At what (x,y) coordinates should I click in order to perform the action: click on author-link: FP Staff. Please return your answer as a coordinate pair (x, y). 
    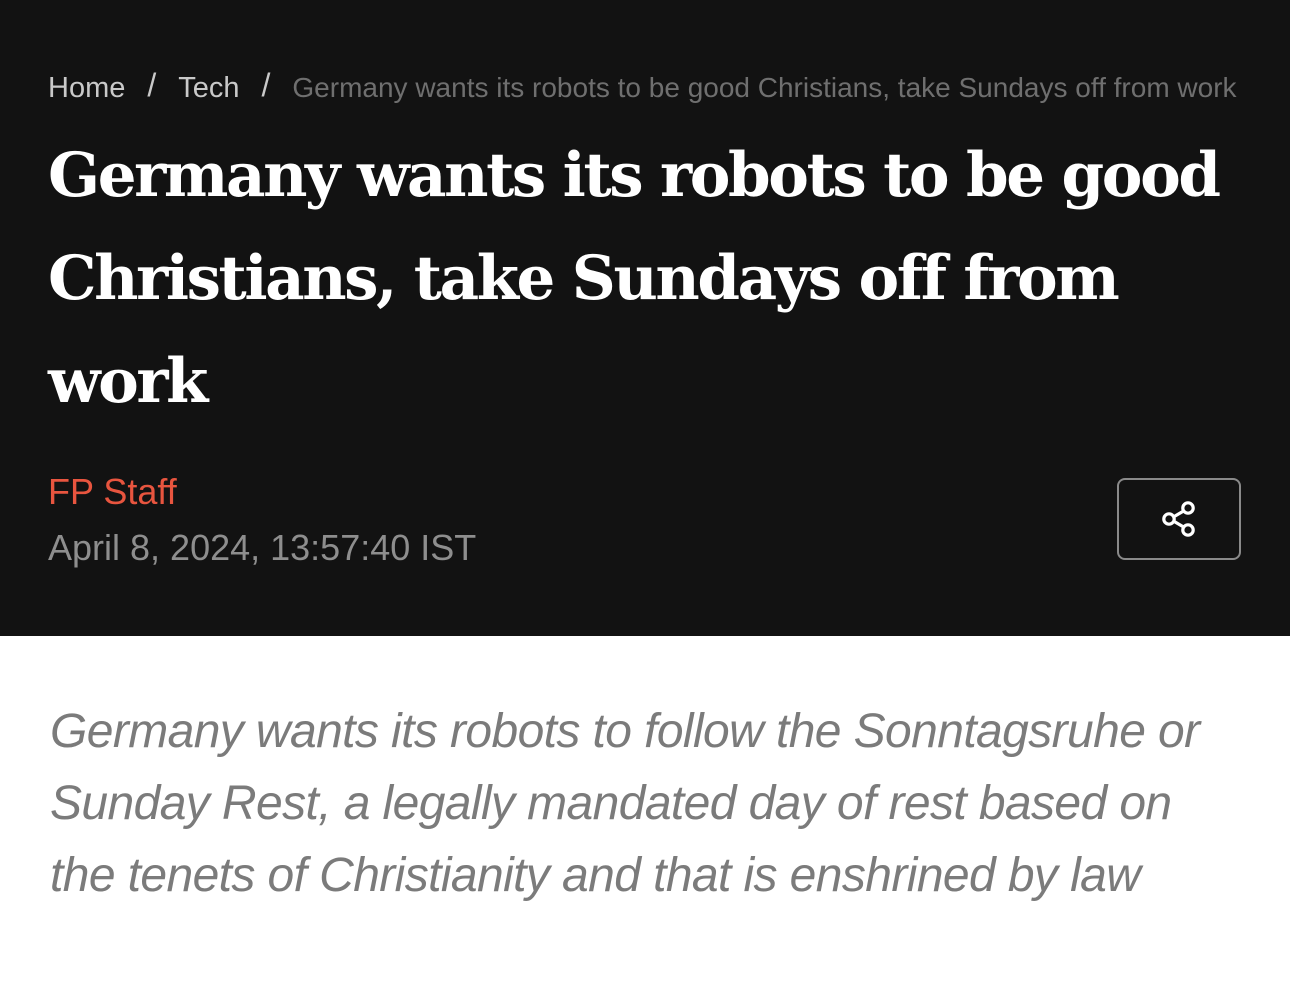
    Looking at the image, I should click on (112, 492).